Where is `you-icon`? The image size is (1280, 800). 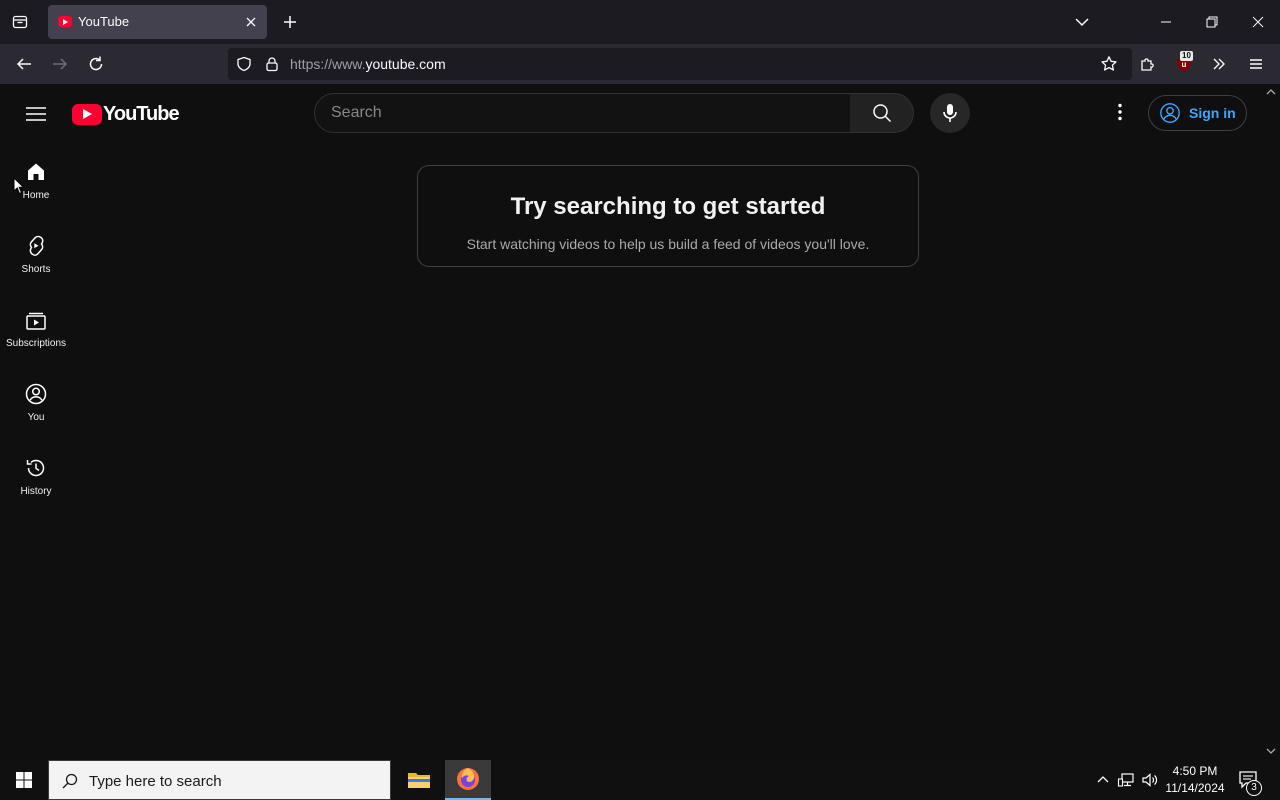 you-icon is located at coordinates (36, 394).